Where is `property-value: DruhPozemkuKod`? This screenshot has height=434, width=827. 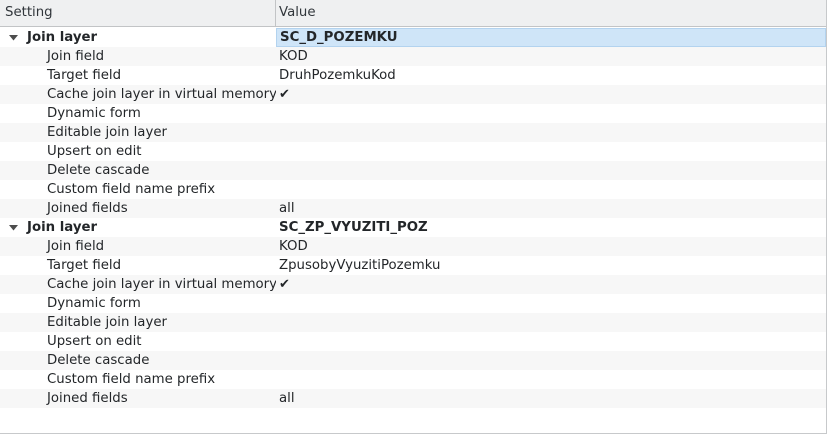 property-value: DruhPozemkuKod is located at coordinates (551, 75).